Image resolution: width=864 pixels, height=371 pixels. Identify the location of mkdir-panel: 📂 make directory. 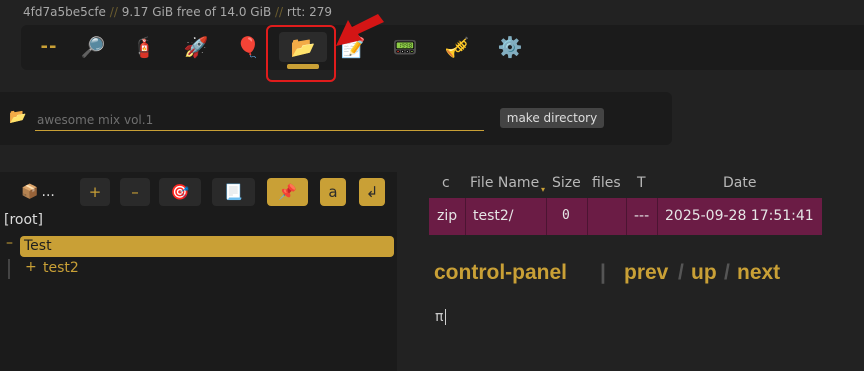
(336, 118).